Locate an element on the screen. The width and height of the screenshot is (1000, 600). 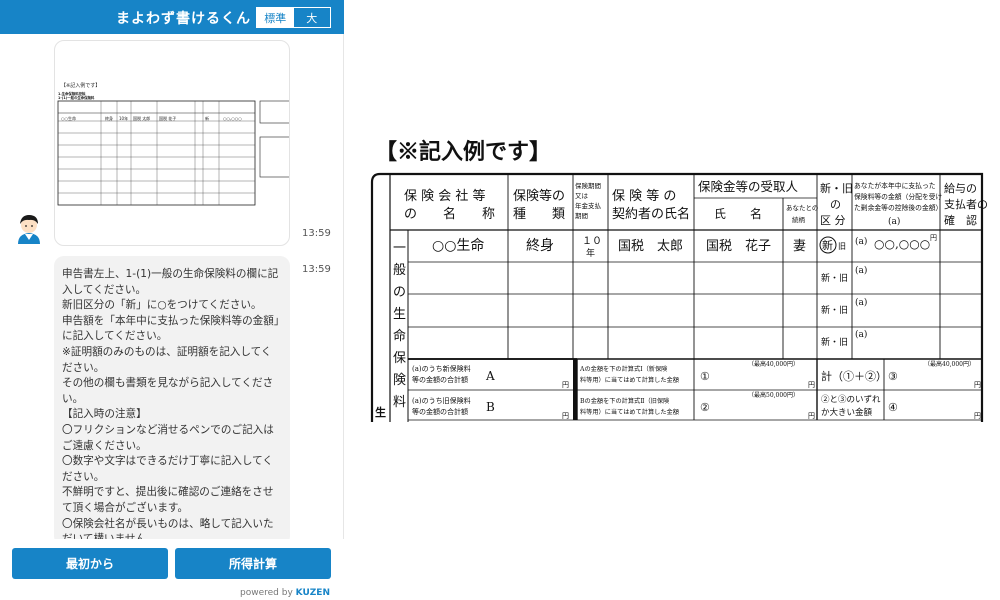
message-line: ※証明額のみのものは、証明額を記入してください。 is located at coordinates (167, 359).